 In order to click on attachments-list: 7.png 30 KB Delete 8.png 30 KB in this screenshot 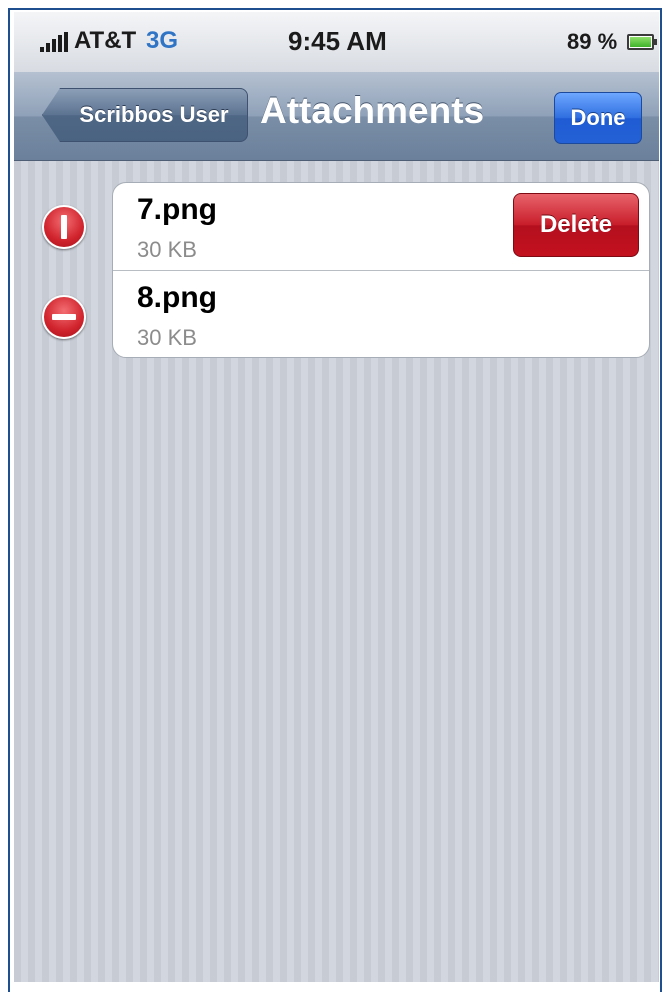, I will do `click(381, 270)`.